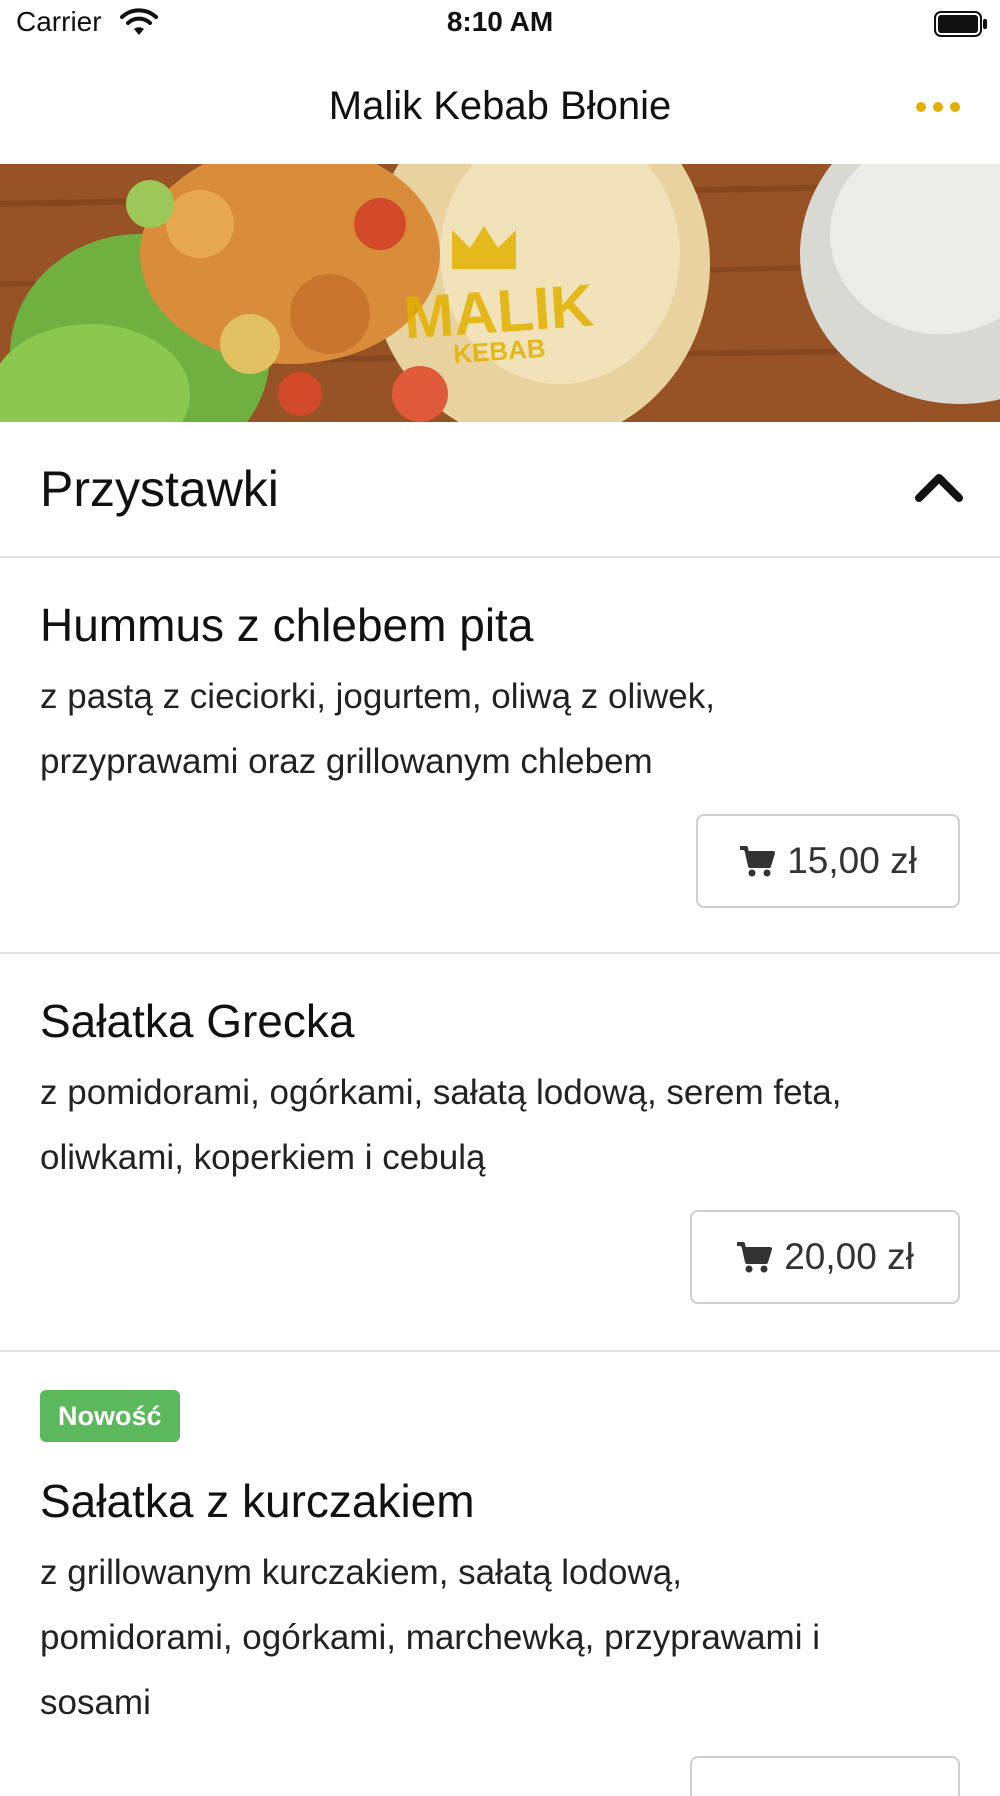 Image resolution: width=1000 pixels, height=1796 pixels. Describe the element at coordinates (263, 1157) in the screenshot. I see `item-description-line: oliwkami, koperkiem i cebulą` at that location.